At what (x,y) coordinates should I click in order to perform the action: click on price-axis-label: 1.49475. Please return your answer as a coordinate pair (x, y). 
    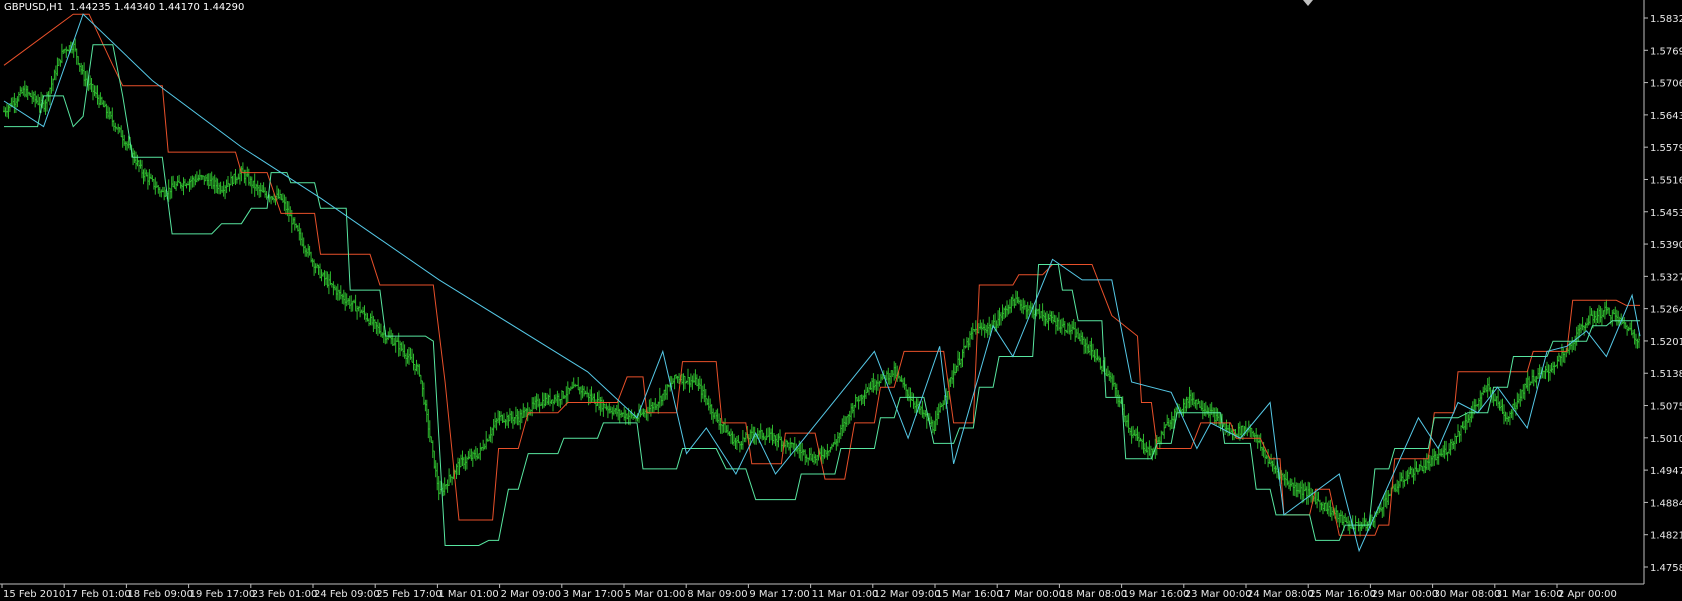
    Looking at the image, I should click on (1666, 471).